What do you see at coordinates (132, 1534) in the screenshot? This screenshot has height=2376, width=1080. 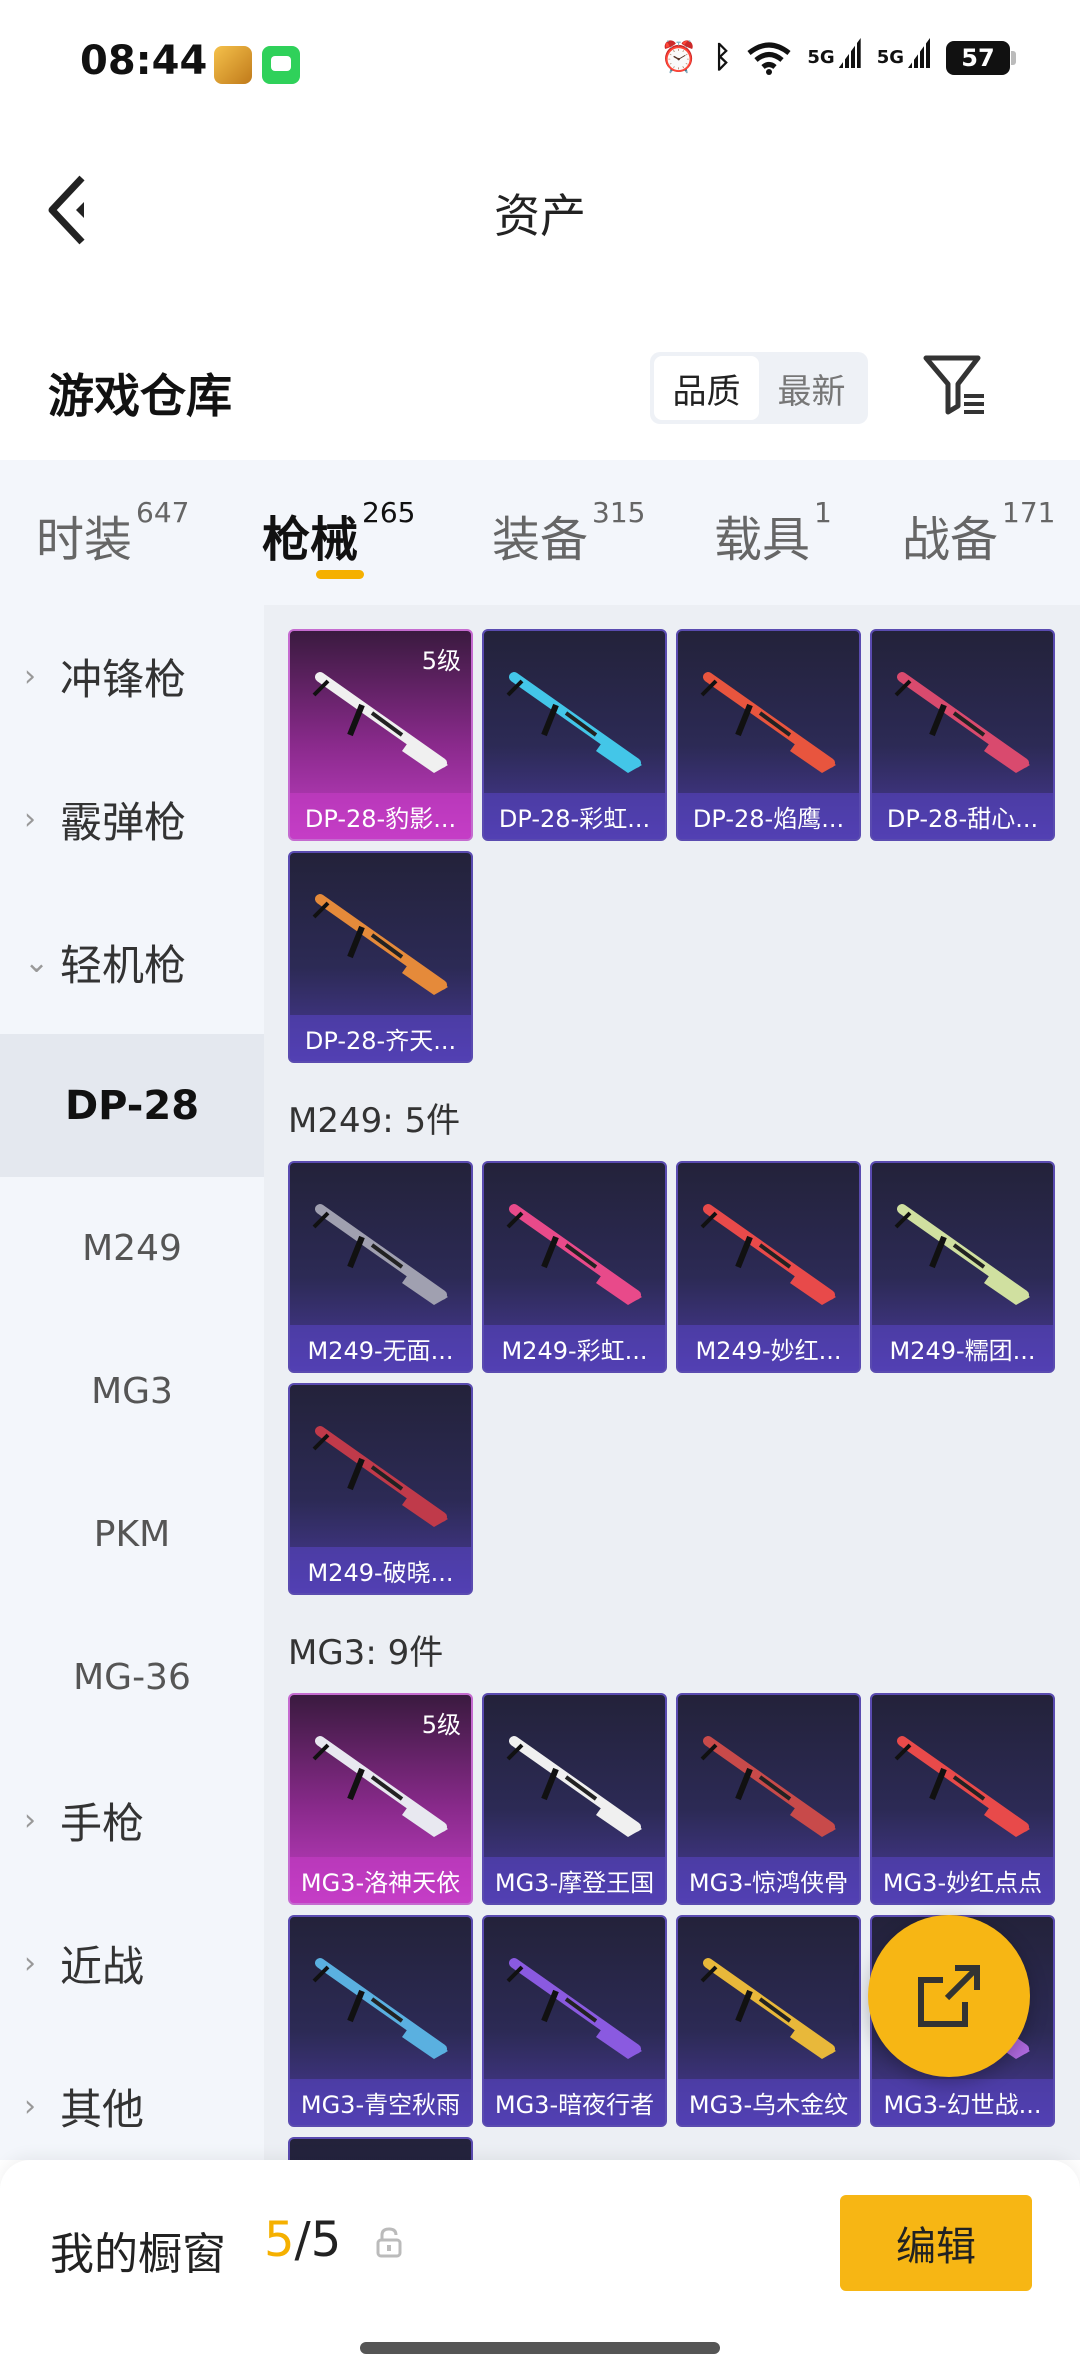 I see `sidebar-sub-pkm: PKM` at bounding box center [132, 1534].